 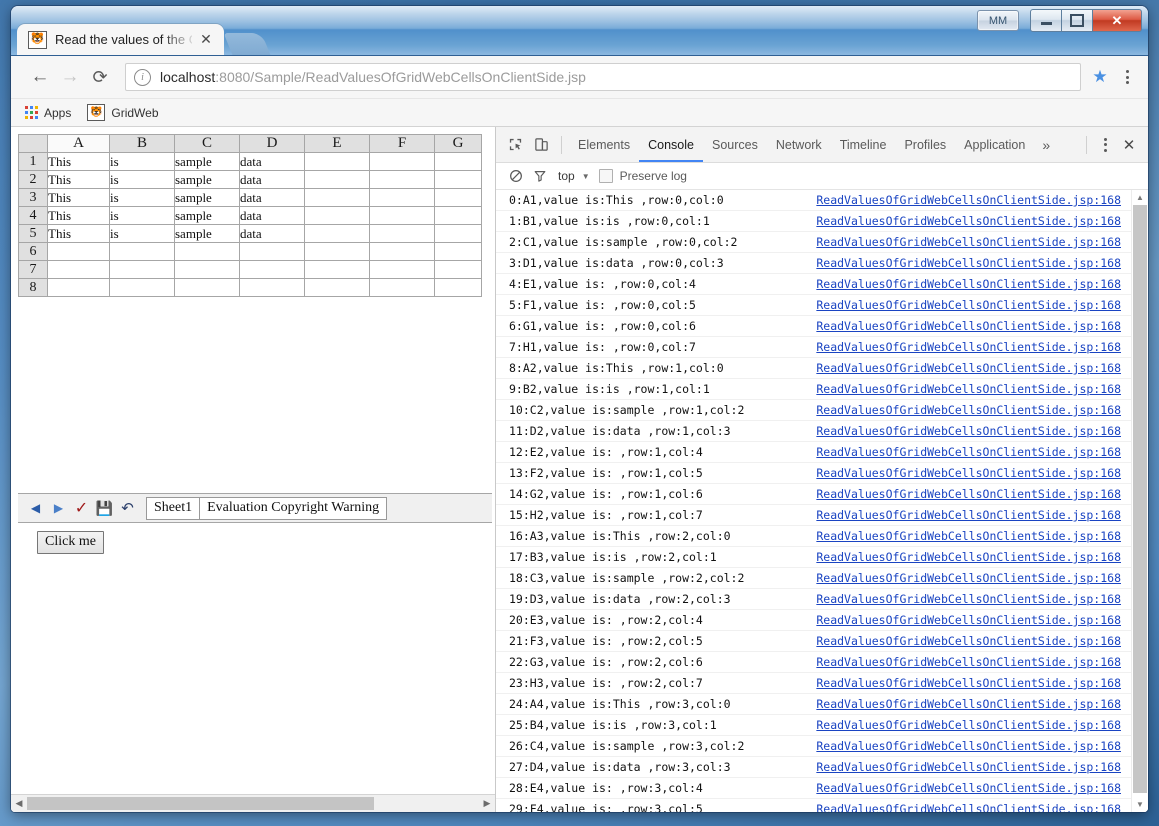 What do you see at coordinates (337, 287) in the screenshot?
I see `cell-E8` at bounding box center [337, 287].